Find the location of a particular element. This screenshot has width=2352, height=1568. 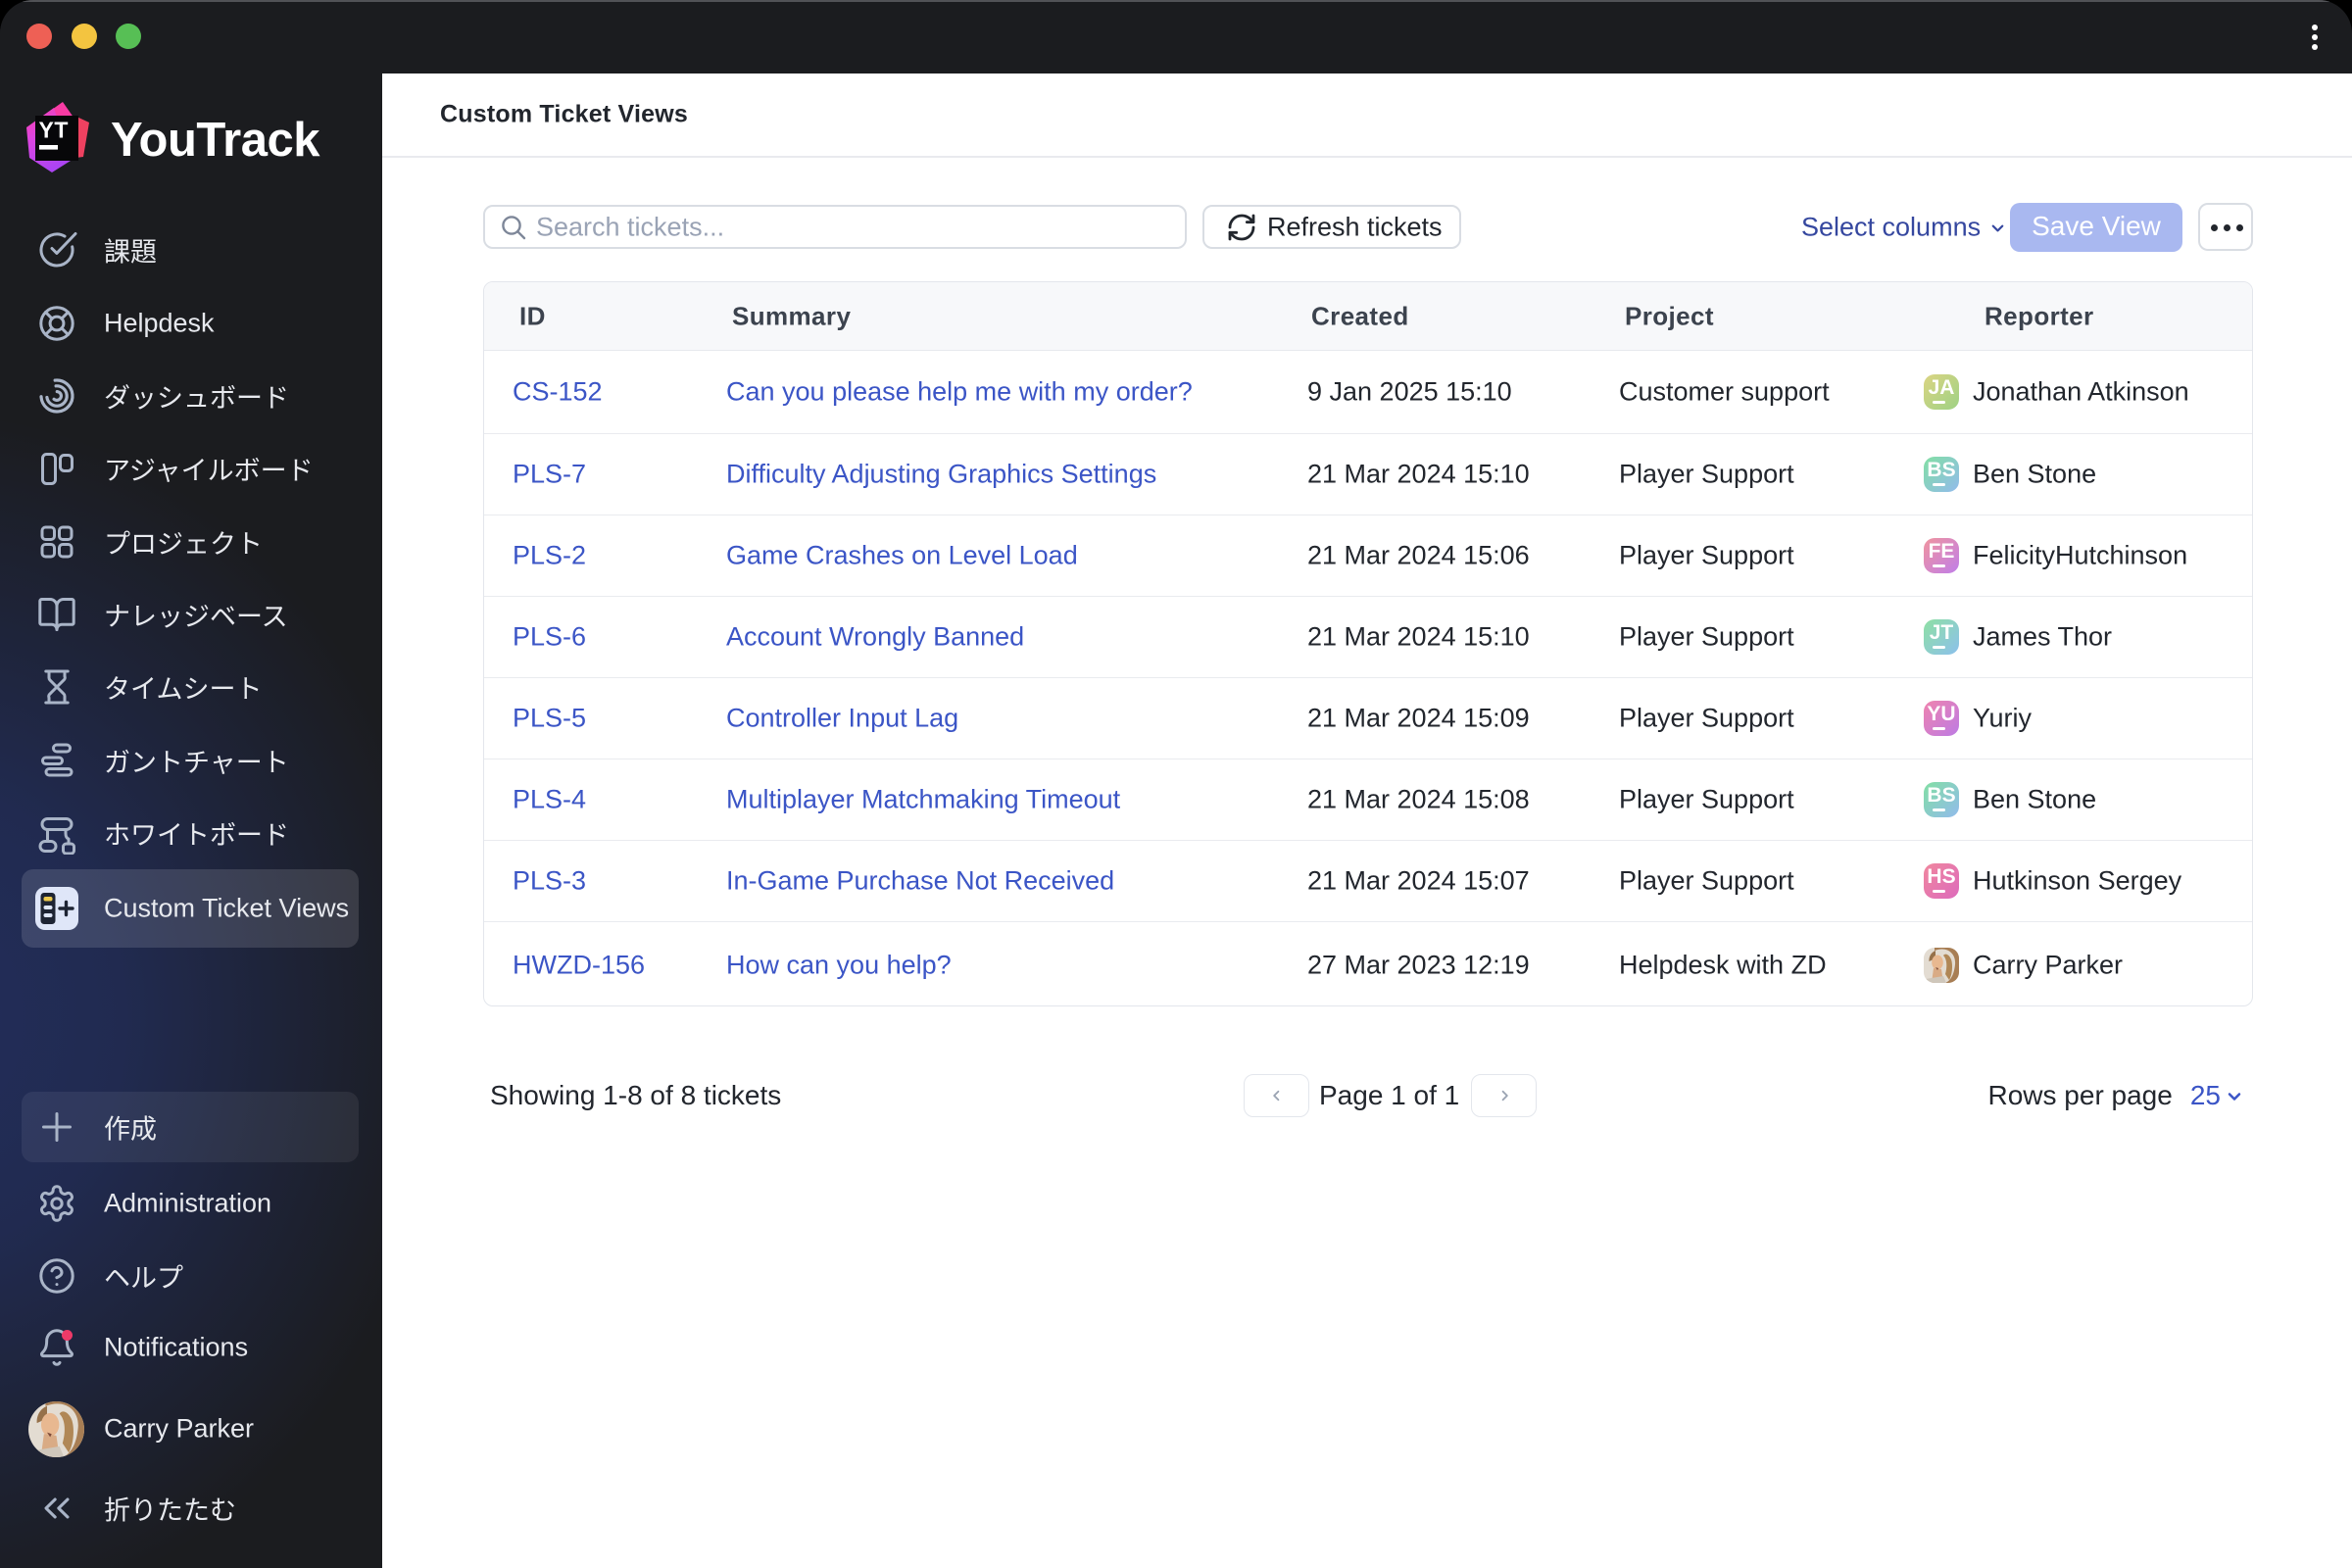

svg-text: YT is located at coordinates (54, 130).